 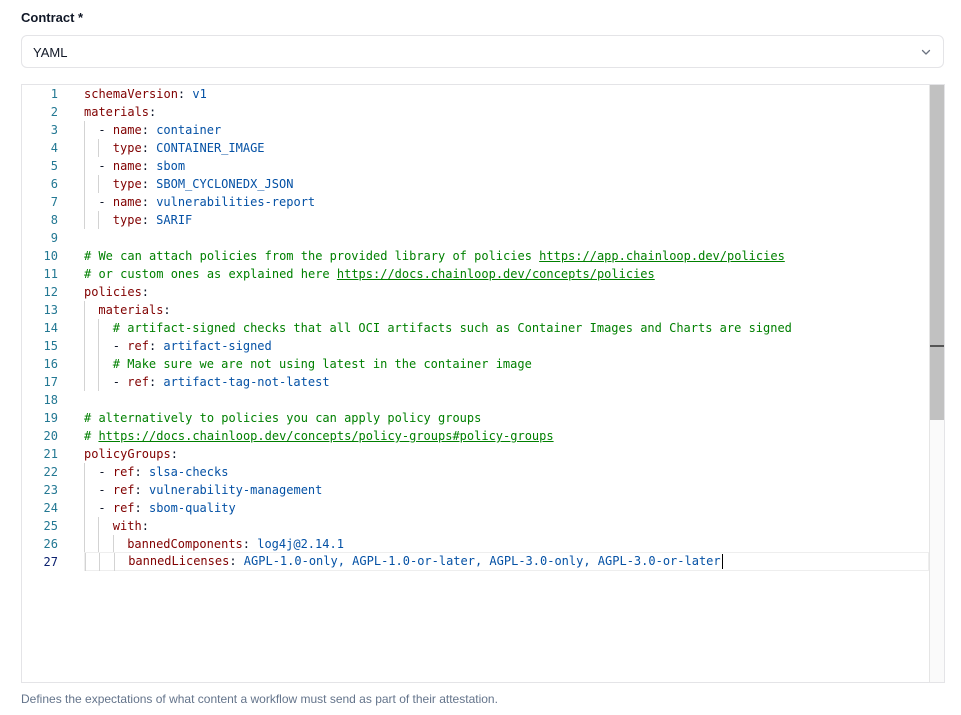 What do you see at coordinates (482, 51) in the screenshot?
I see `language-select: YAML` at bounding box center [482, 51].